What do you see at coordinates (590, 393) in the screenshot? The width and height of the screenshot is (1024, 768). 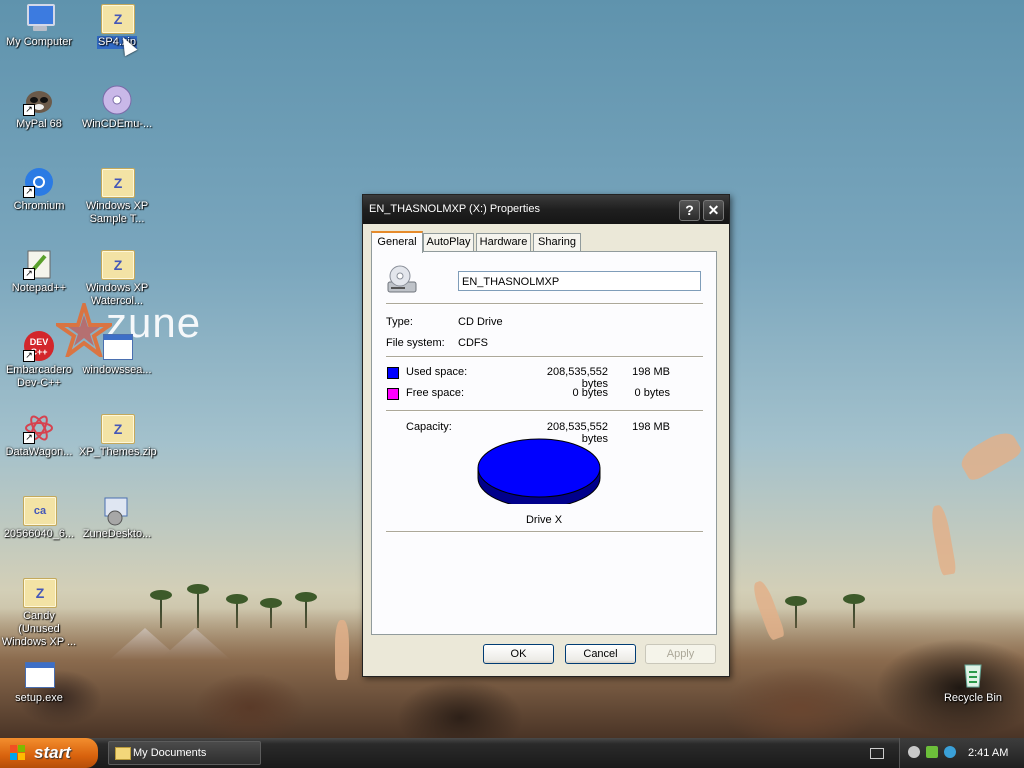 I see `free-space-bytes: 0 bytes` at bounding box center [590, 393].